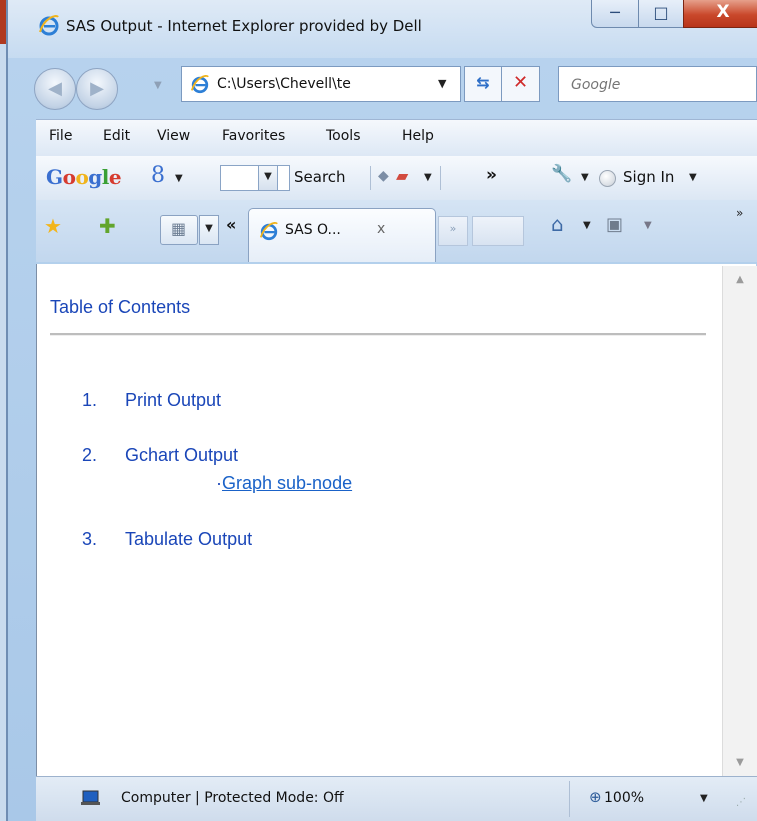 The image size is (757, 821). Describe the element at coordinates (396, 138) in the screenshot. I see `menu-bar: File Edit View Favorites Tools Help` at that location.